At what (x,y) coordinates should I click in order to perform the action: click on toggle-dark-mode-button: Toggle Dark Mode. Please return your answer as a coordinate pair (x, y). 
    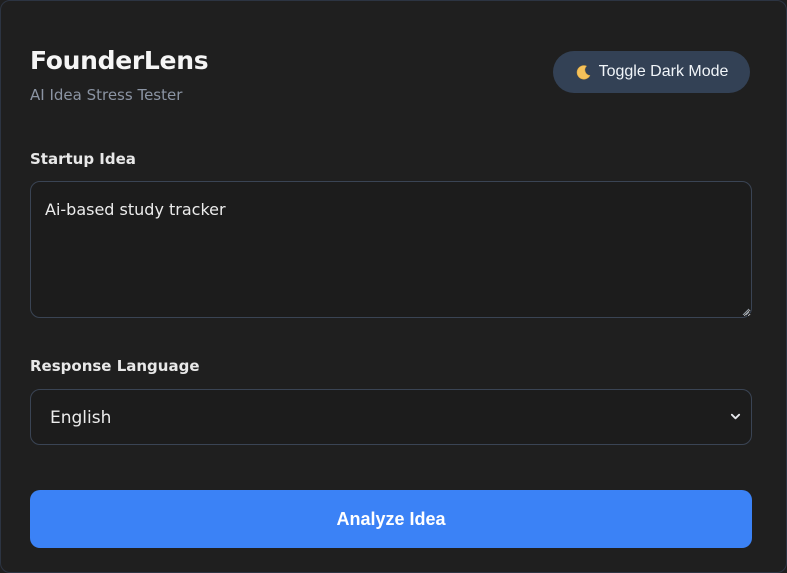
    Looking at the image, I should click on (651, 72).